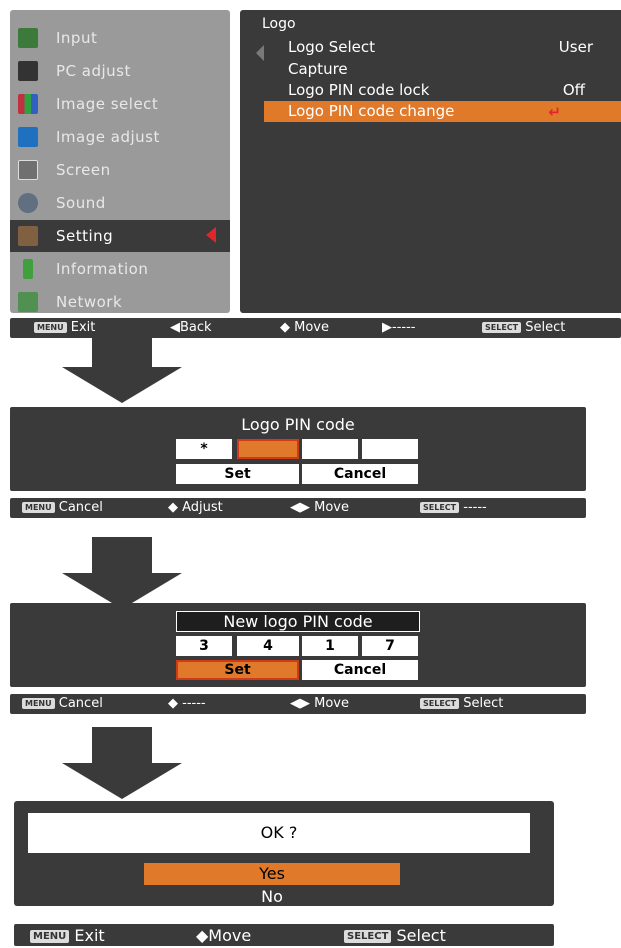  Describe the element at coordinates (298, 424) in the screenshot. I see `dialog-title: Logo PIN code` at that location.